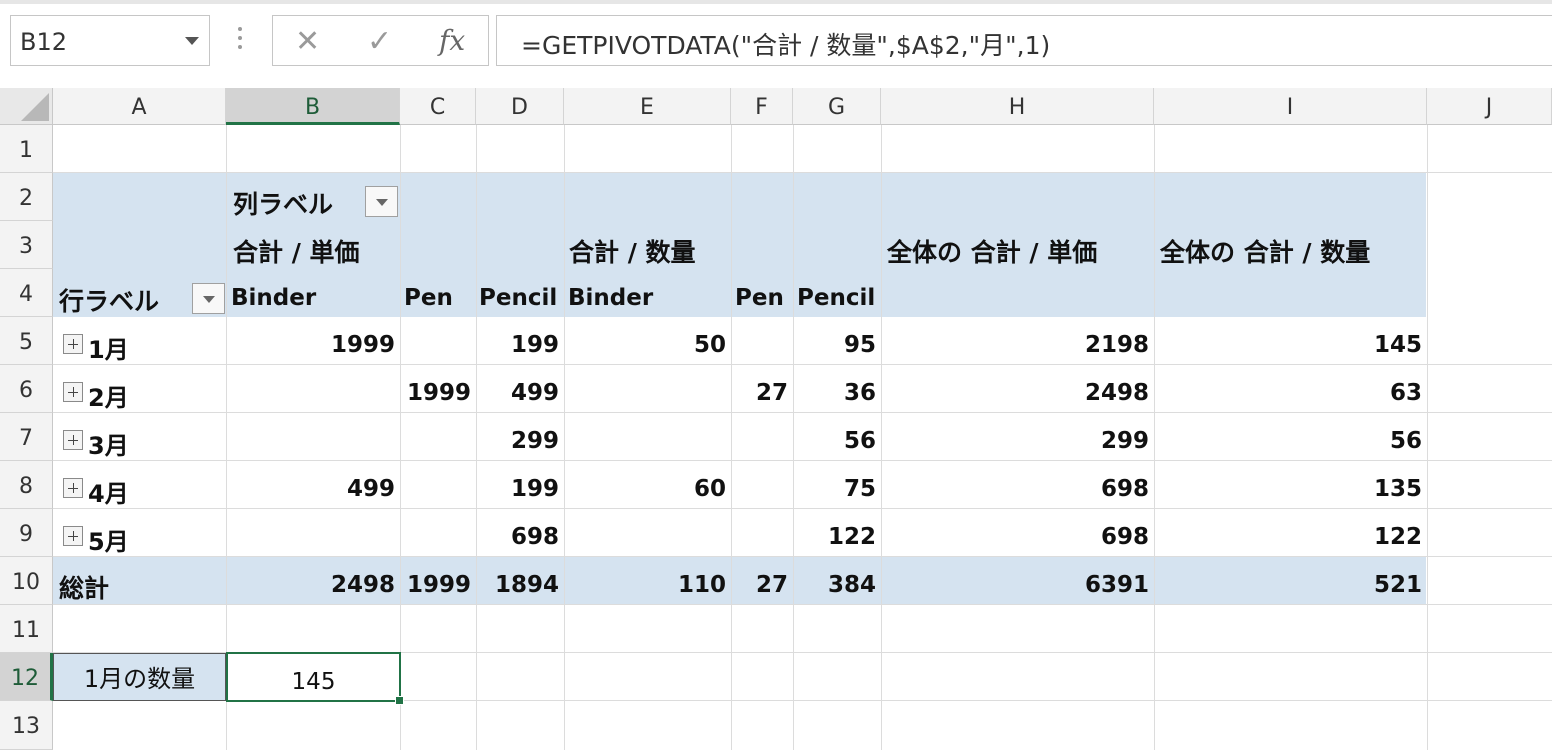  What do you see at coordinates (26, 293) in the screenshot?
I see `row-header-4: 4` at bounding box center [26, 293].